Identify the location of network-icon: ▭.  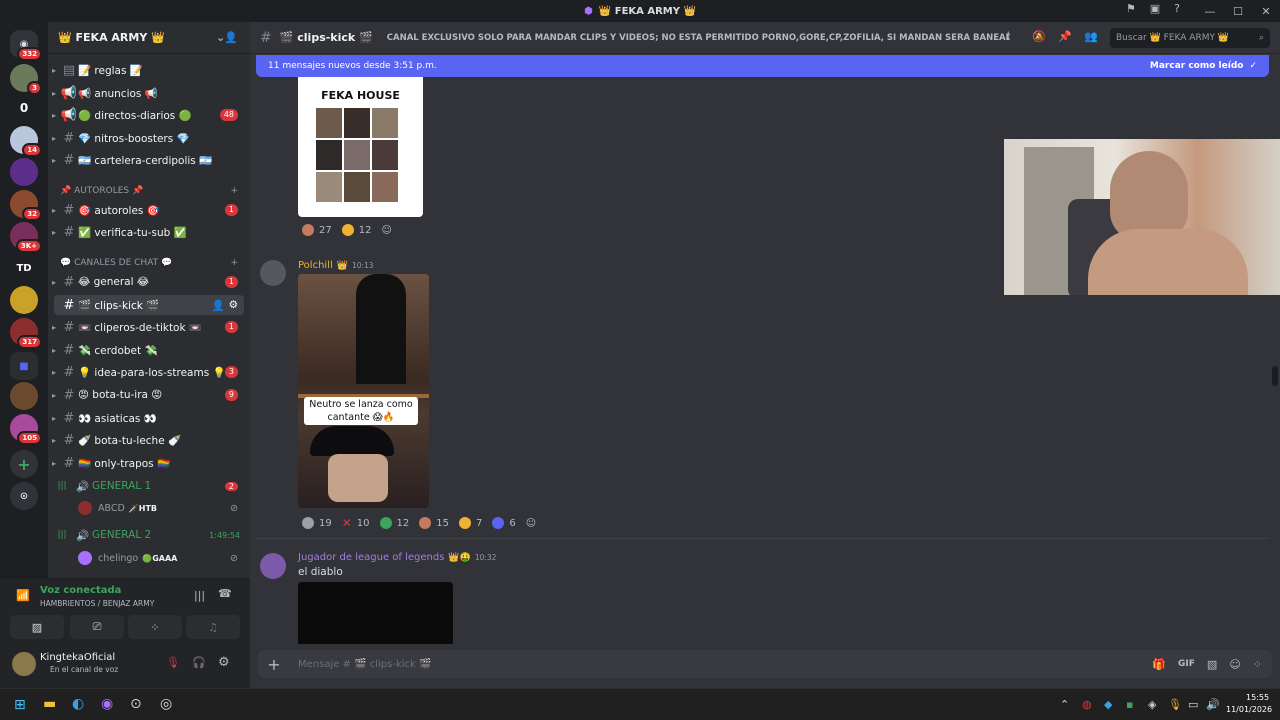
(1193, 704).